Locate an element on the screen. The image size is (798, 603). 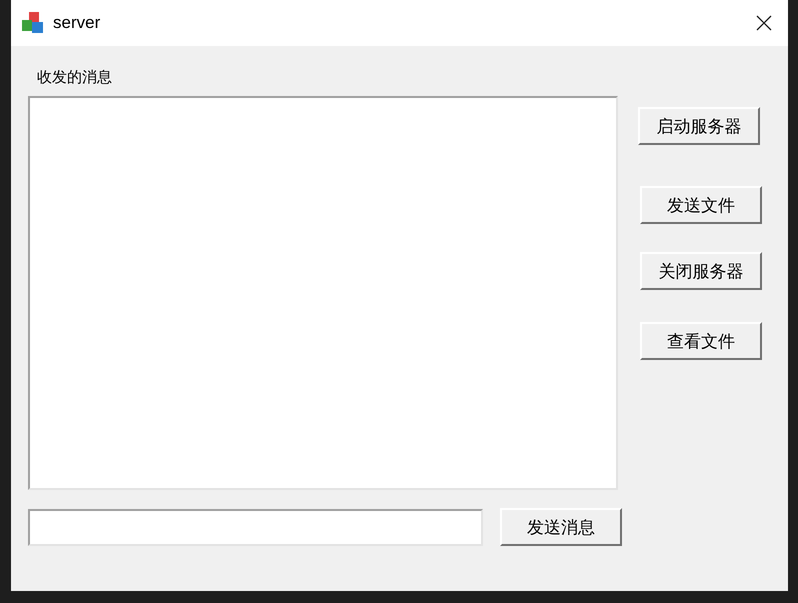
action-button: 发送文件 is located at coordinates (701, 205).